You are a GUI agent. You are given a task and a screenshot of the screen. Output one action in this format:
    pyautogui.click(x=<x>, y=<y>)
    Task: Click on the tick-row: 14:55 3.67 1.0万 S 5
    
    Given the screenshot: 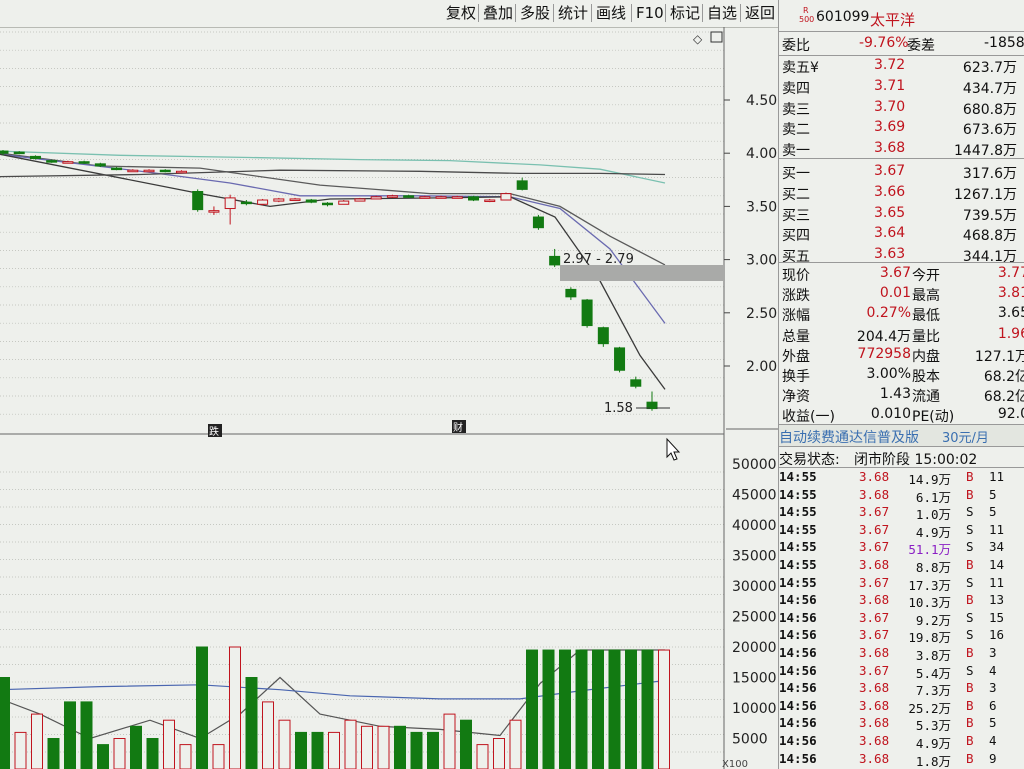 What is the action you would take?
    pyautogui.click(x=901, y=512)
    